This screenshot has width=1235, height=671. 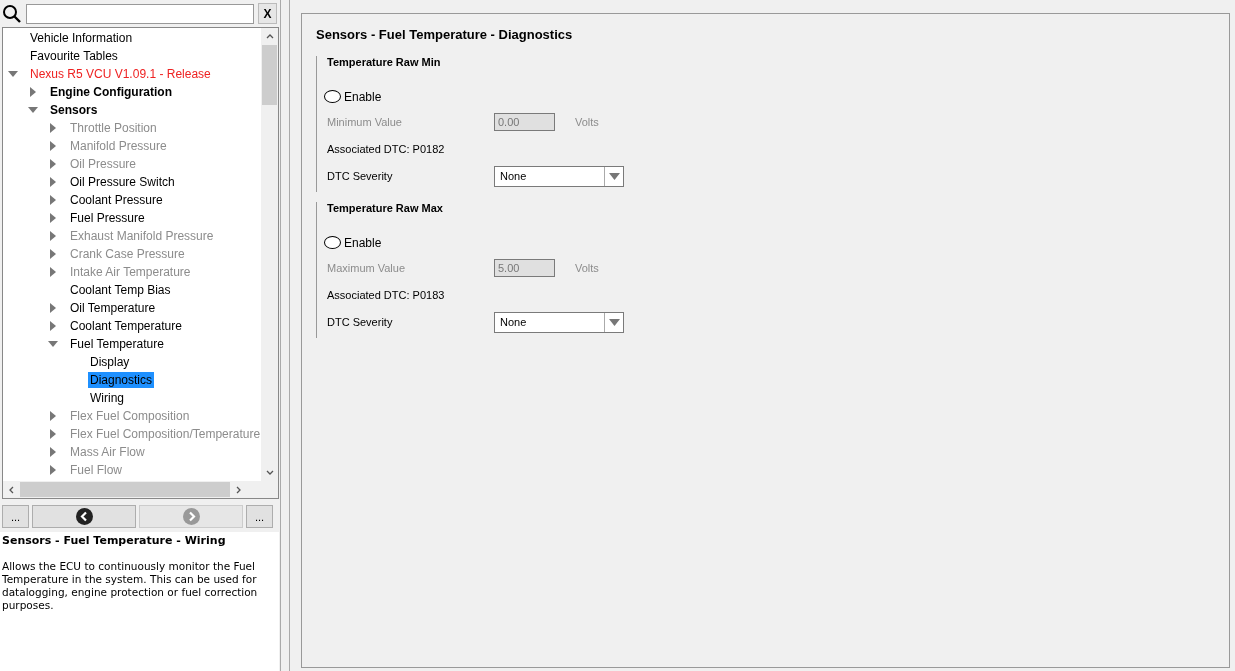 What do you see at coordinates (74, 56) in the screenshot?
I see `tree-item: Favourite Tables` at bounding box center [74, 56].